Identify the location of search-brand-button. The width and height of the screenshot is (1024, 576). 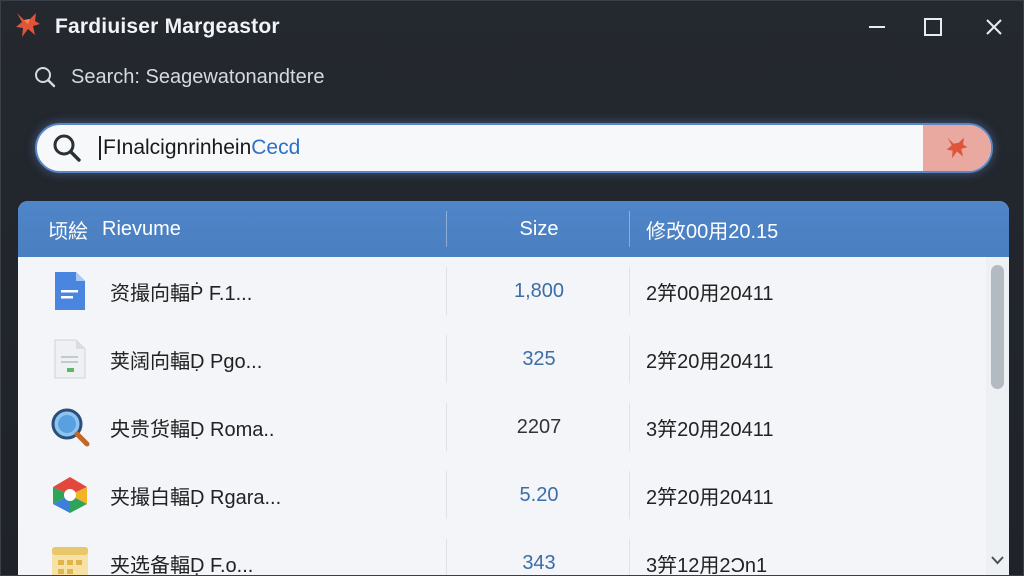
(957, 148).